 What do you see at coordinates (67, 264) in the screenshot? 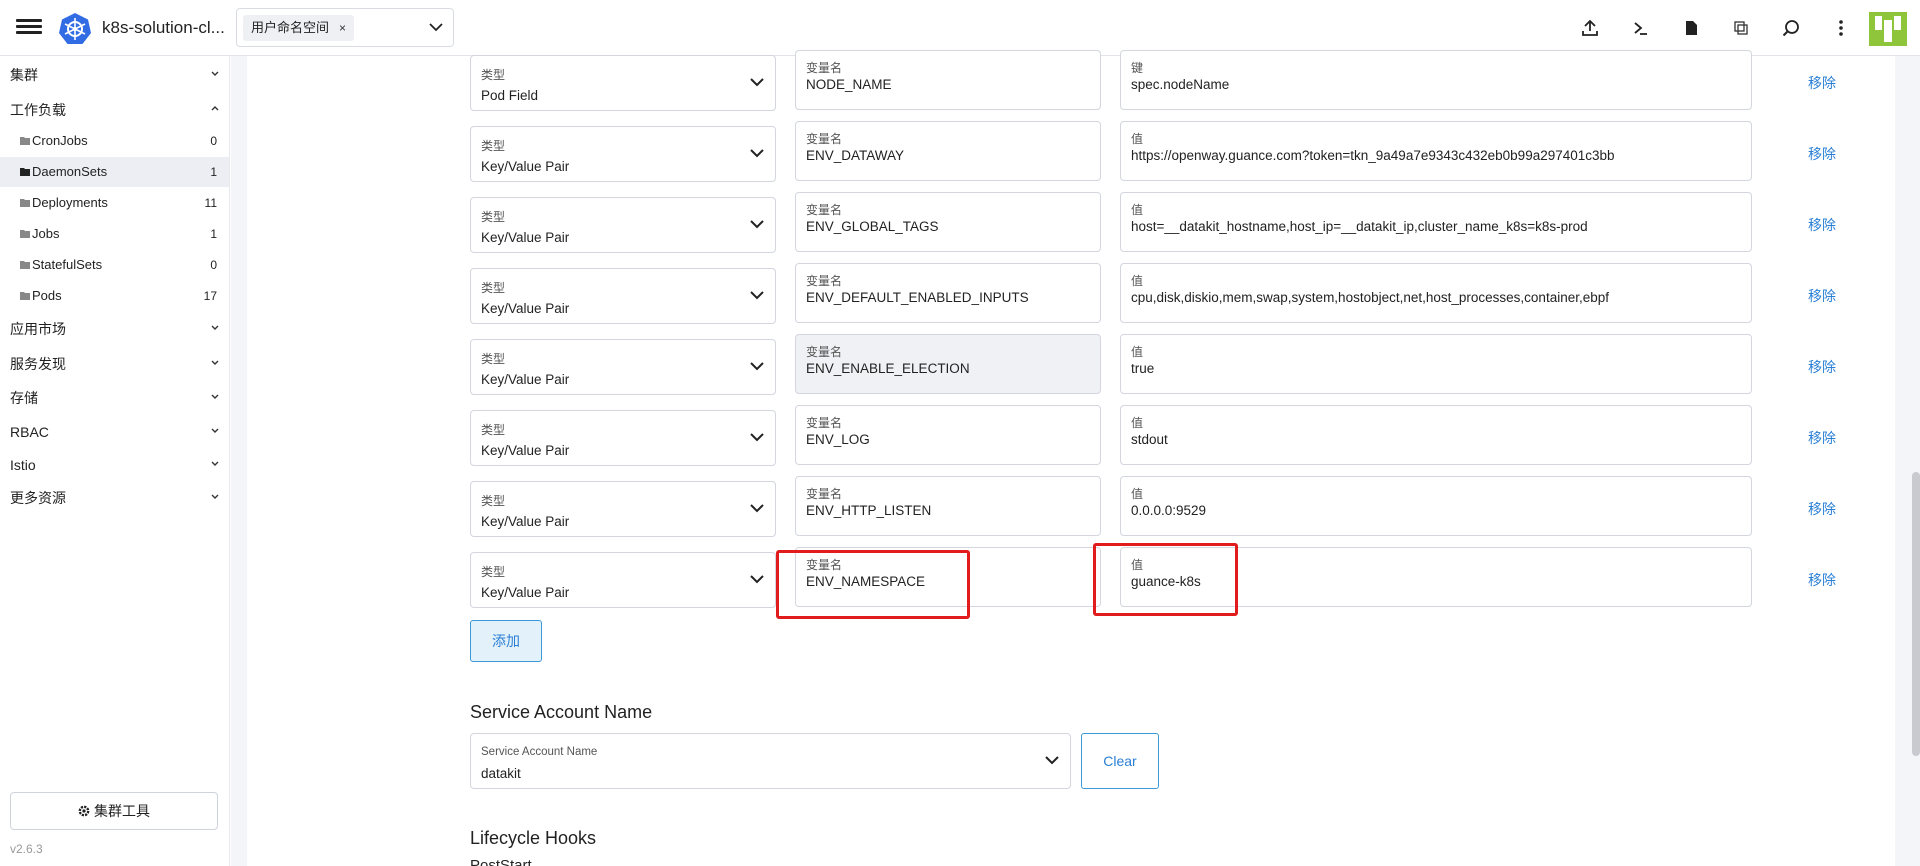
I see `sidebar-item-label: StatefulSets` at bounding box center [67, 264].